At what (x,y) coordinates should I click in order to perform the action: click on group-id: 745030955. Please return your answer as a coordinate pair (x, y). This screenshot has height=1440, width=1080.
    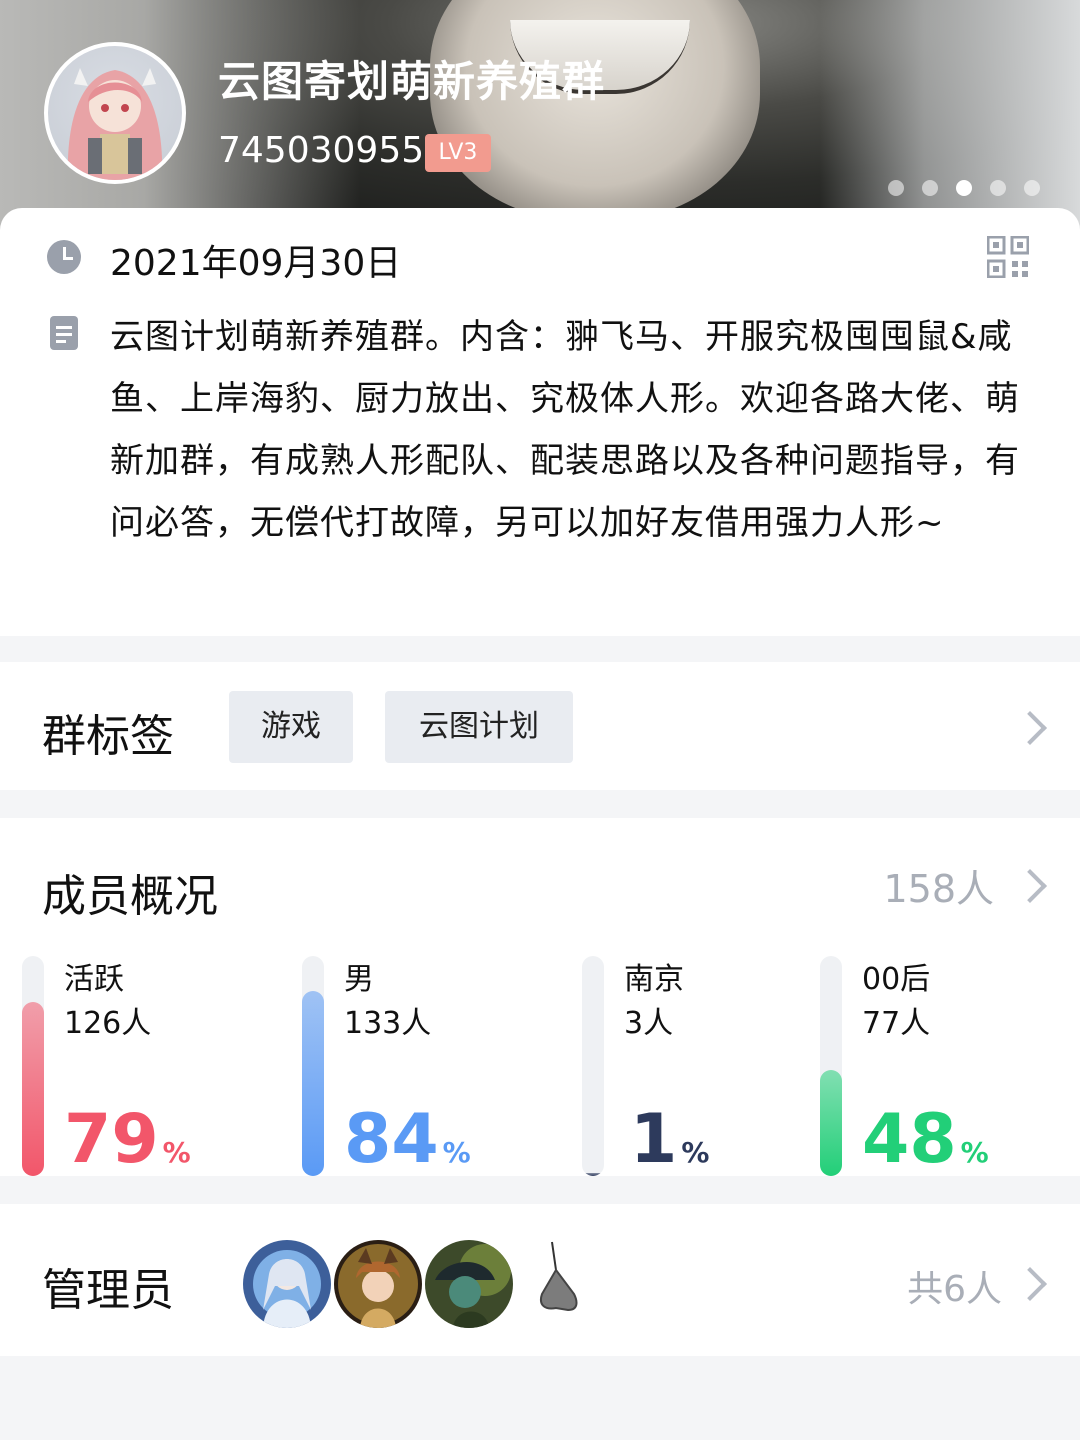
    Looking at the image, I should click on (321, 150).